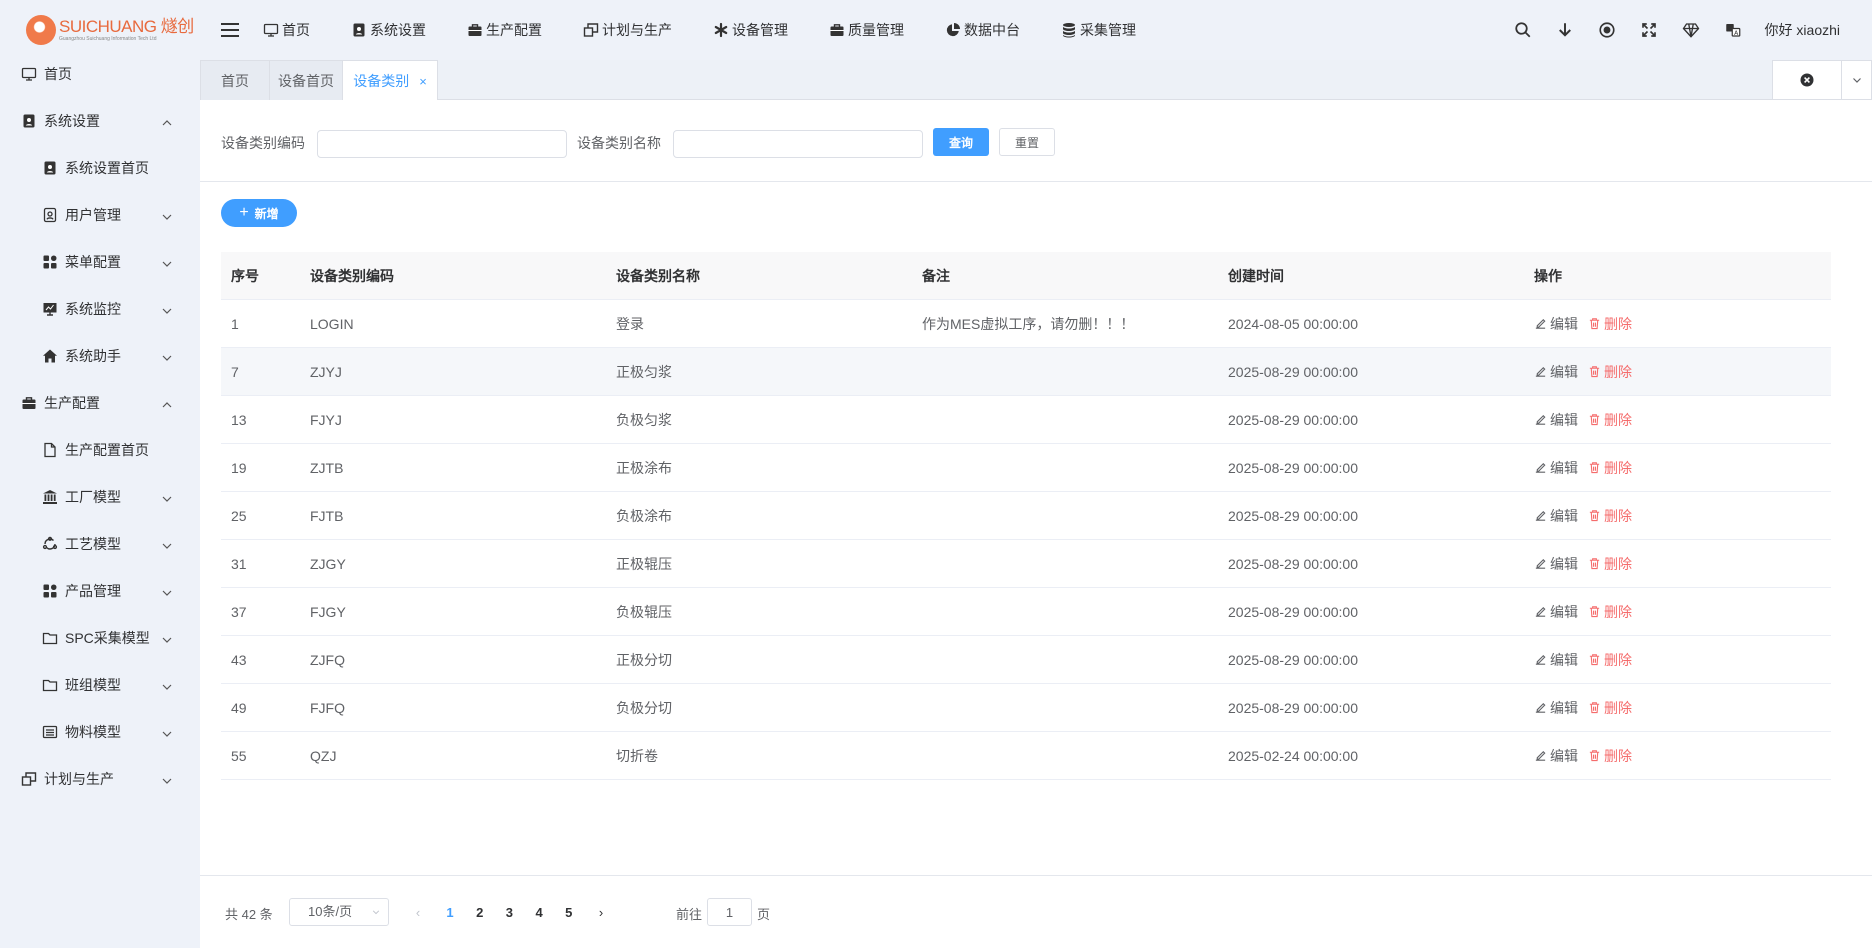 The width and height of the screenshot is (1872, 948). Describe the element at coordinates (235, 80) in the screenshot. I see `tab-home: 首页` at that location.